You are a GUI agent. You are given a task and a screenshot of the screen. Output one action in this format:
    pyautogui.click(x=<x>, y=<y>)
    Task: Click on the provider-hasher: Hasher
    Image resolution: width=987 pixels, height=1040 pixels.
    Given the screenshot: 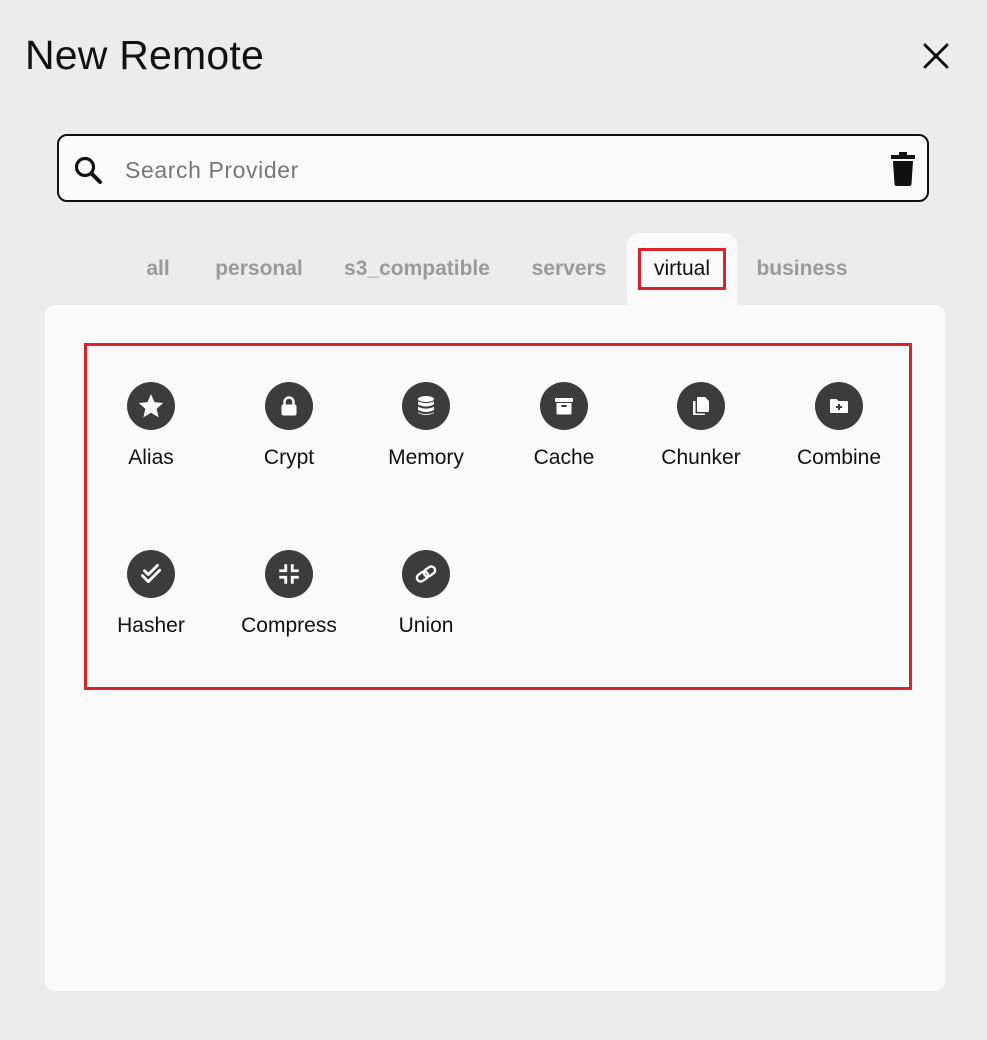 What is the action you would take?
    pyautogui.click(x=151, y=605)
    